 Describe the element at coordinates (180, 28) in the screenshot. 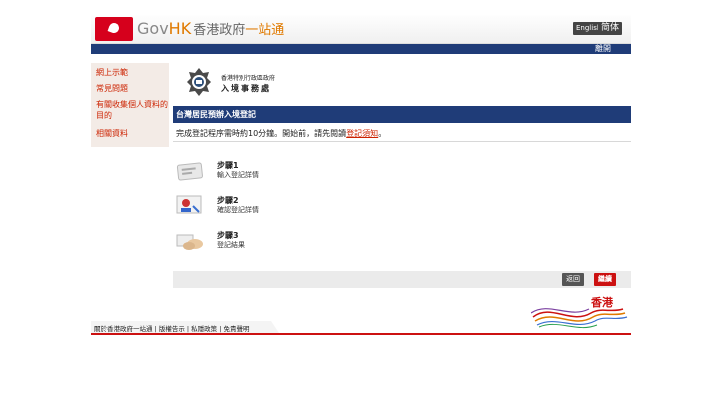

I see `brand-hk: HK` at that location.